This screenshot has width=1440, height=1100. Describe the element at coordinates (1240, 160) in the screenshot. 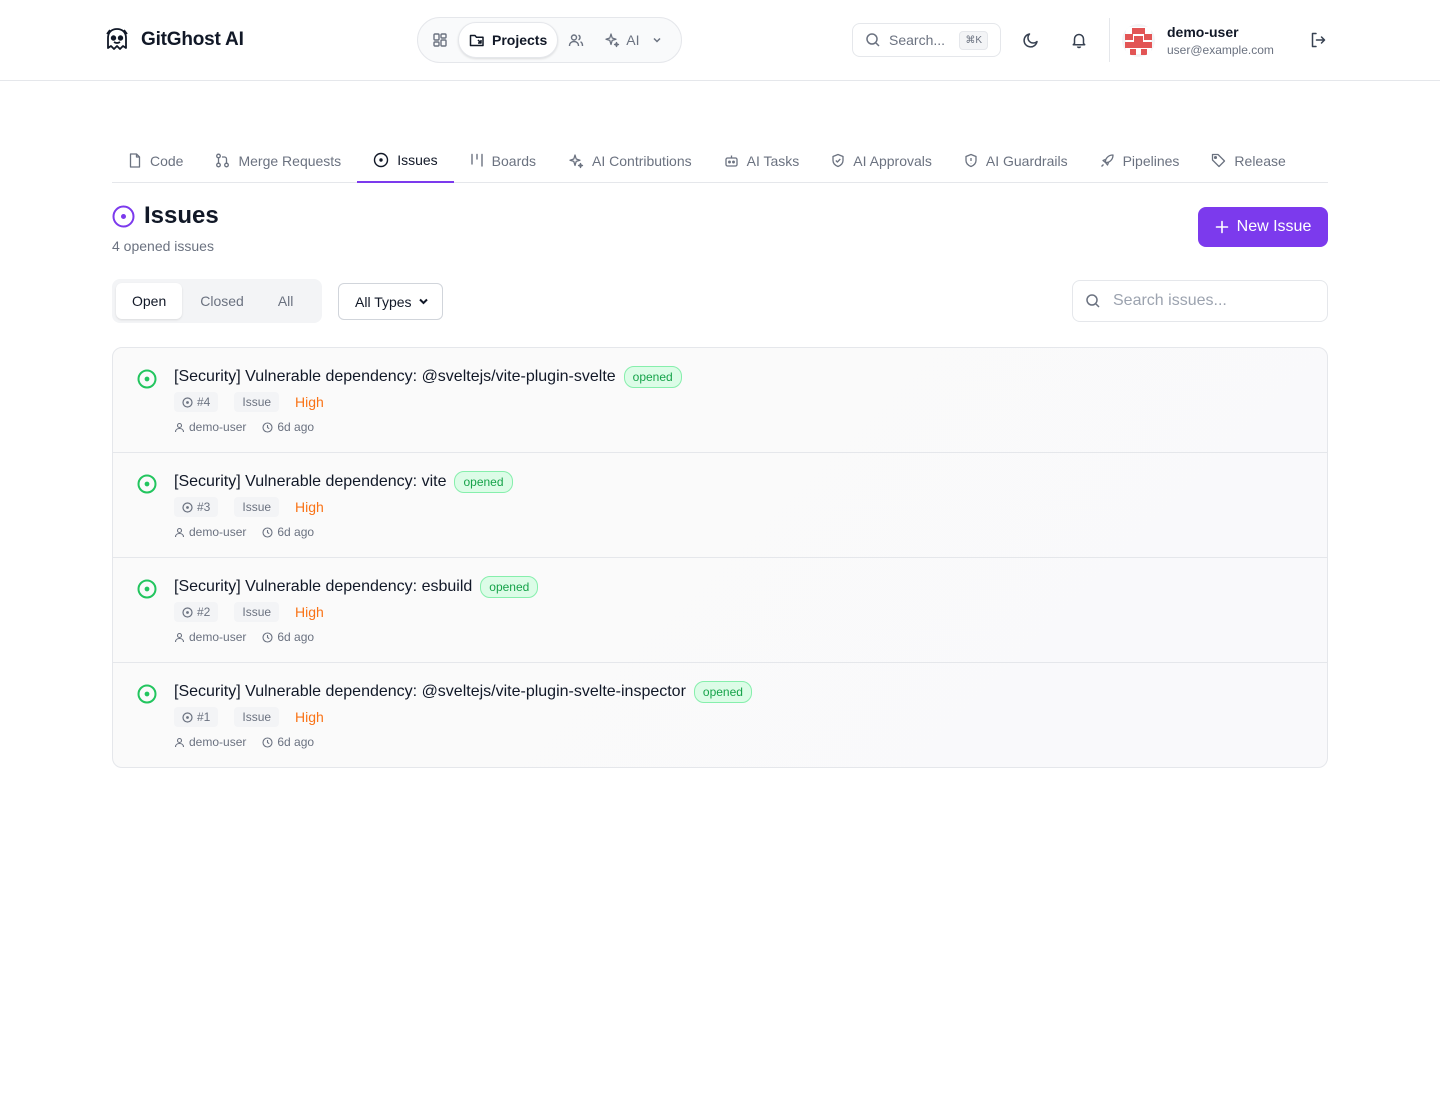

I see `tab-release: Release` at that location.